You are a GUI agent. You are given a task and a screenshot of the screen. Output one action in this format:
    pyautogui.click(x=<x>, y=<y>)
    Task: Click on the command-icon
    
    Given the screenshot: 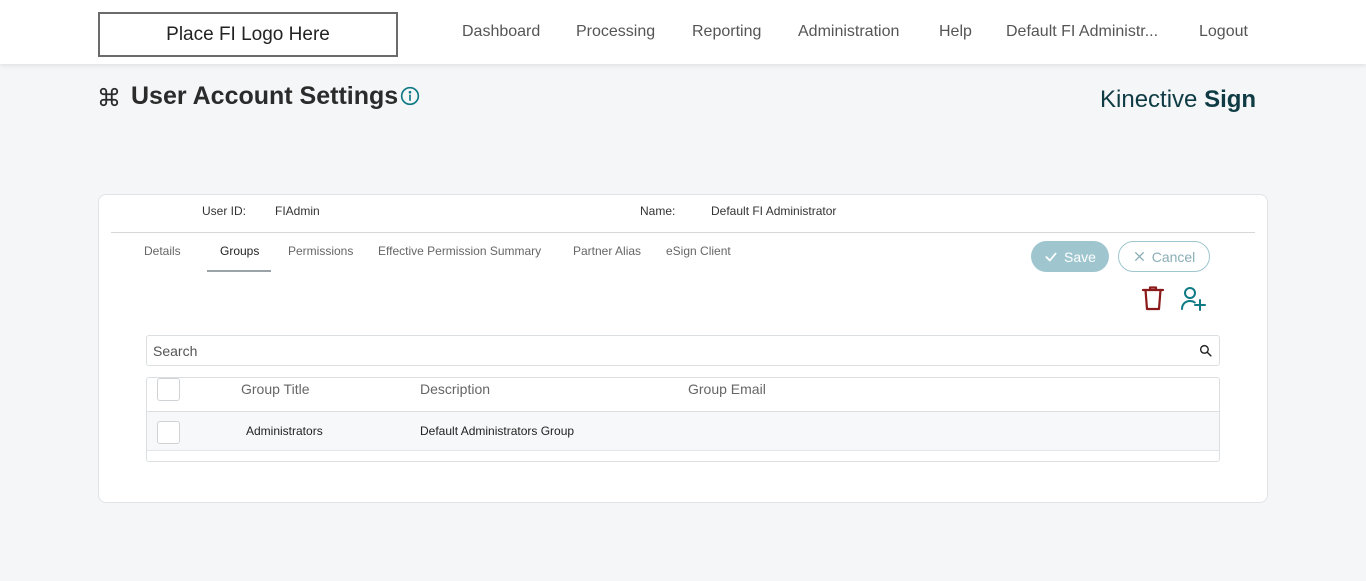 What is the action you would take?
    pyautogui.click(x=109, y=97)
    